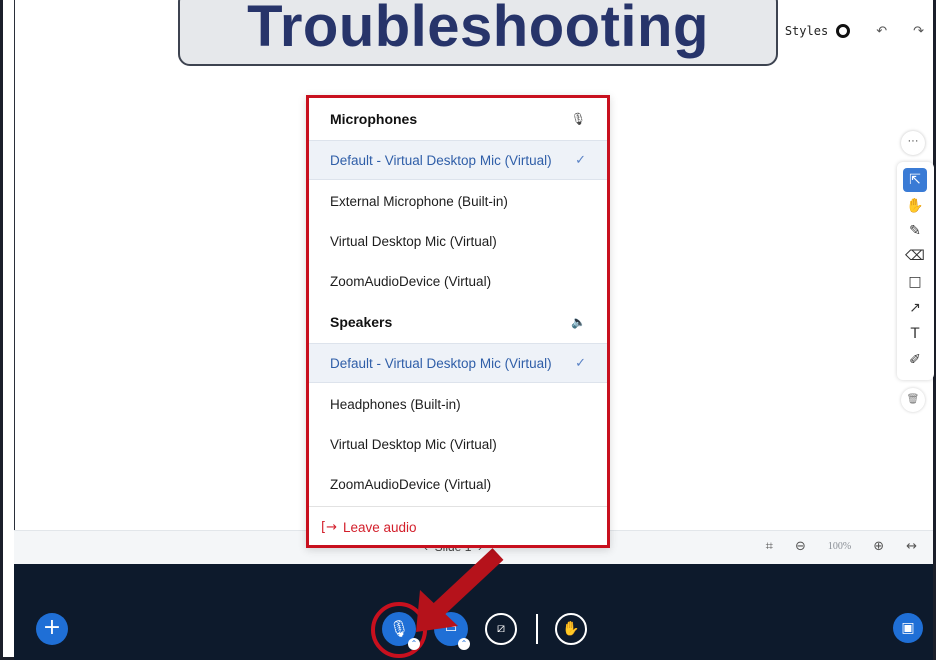 This screenshot has width=936, height=660. I want to click on fit-width-icon: ↔, so click(911, 546).